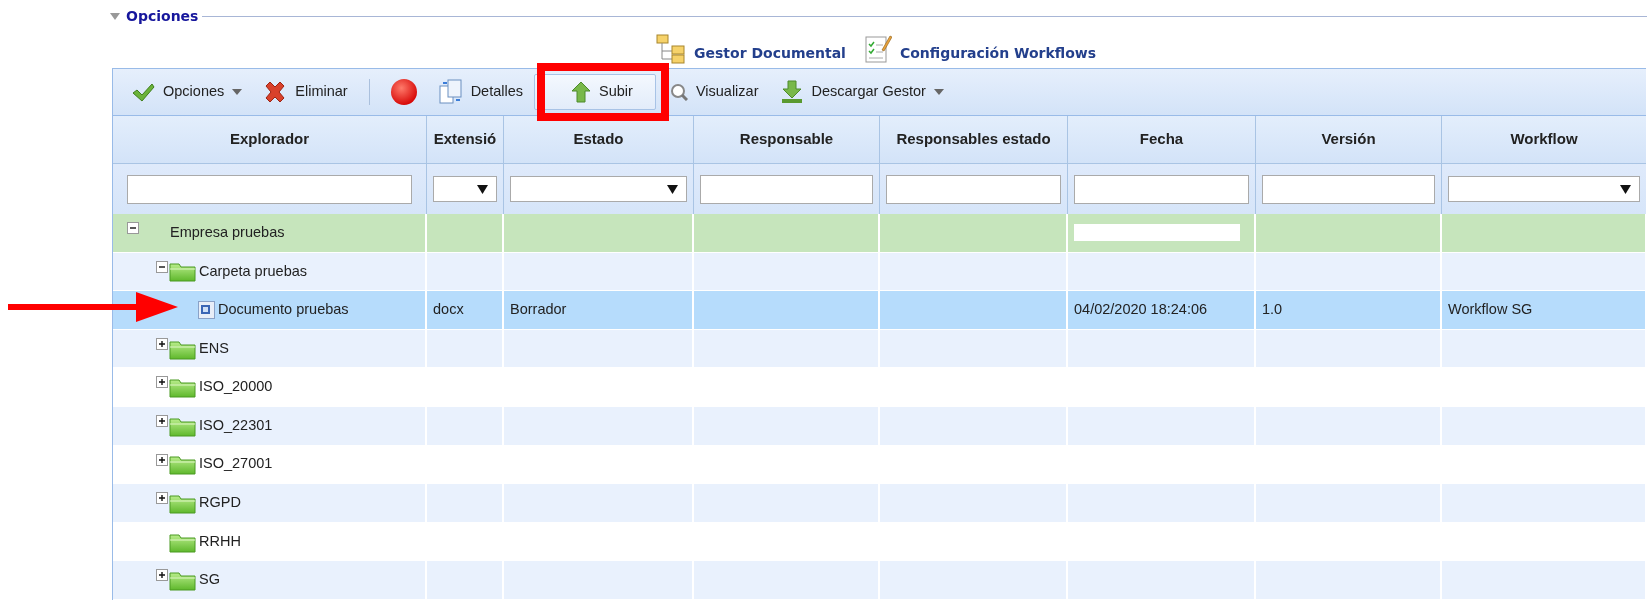 This screenshot has height=605, width=1647. What do you see at coordinates (980, 51) in the screenshot?
I see `header-link: Configuración Workflows` at bounding box center [980, 51].